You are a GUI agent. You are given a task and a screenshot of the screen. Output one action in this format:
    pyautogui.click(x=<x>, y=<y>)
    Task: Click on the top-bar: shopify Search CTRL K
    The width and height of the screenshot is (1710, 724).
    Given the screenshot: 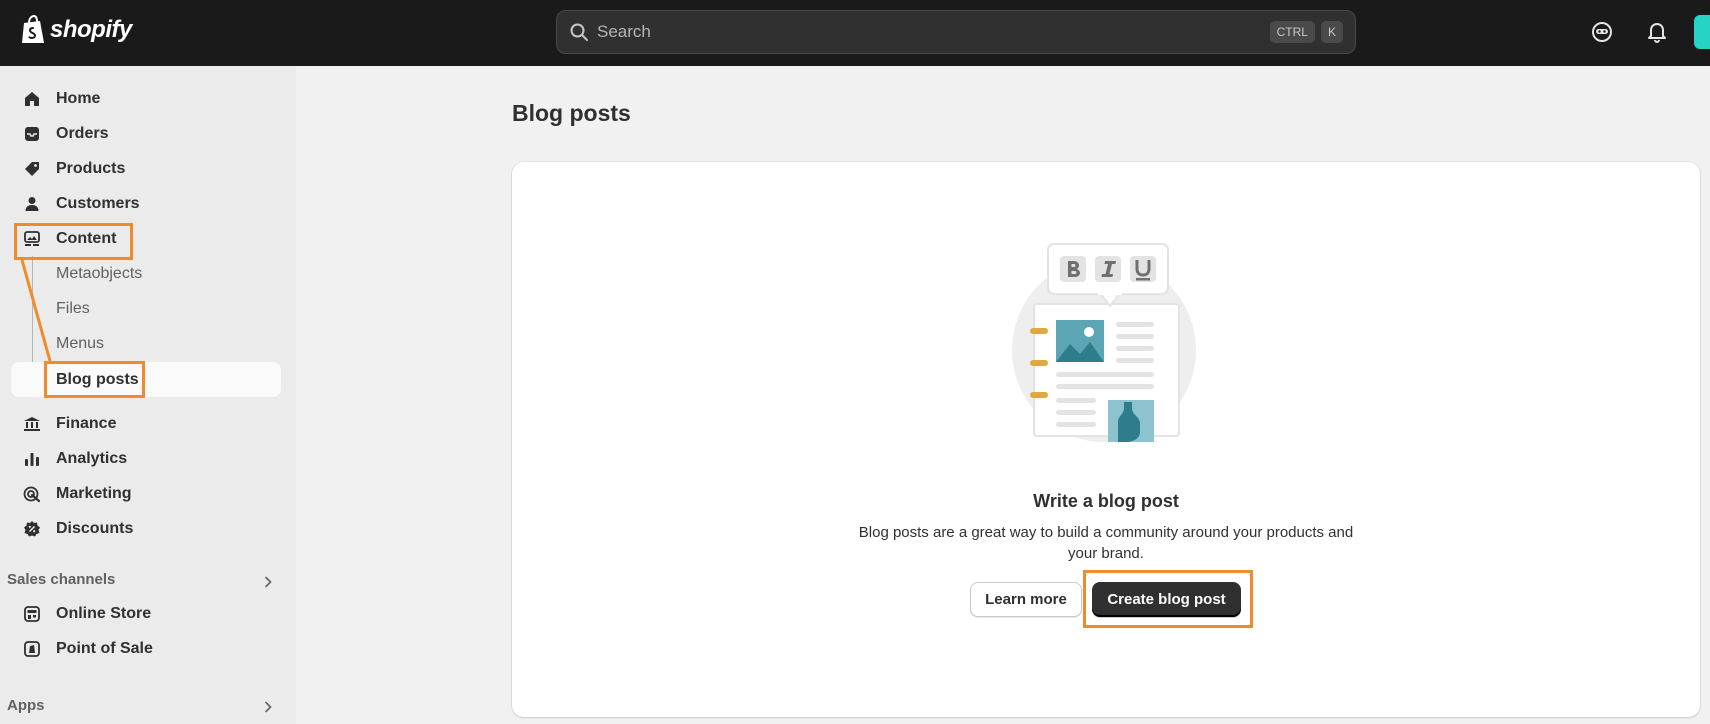 What is the action you would take?
    pyautogui.click(x=855, y=33)
    